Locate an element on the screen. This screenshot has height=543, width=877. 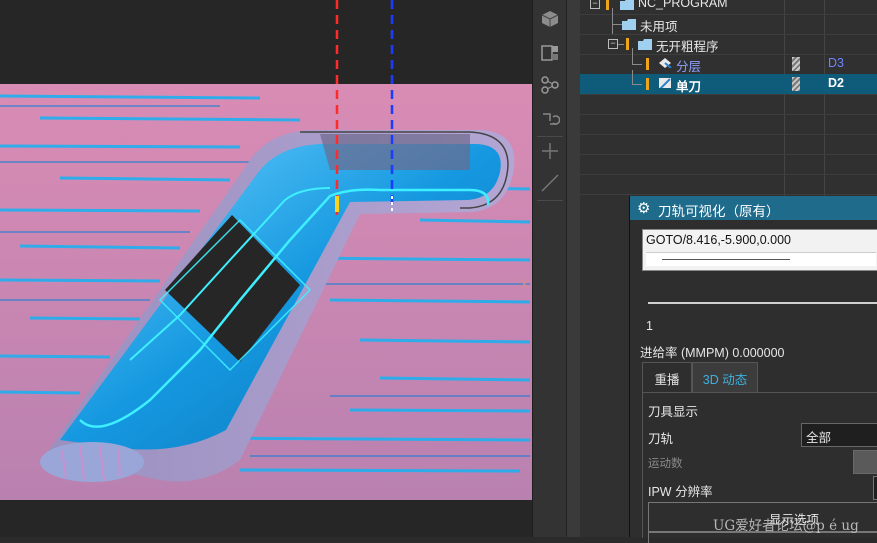
tree-label: 未用项 is located at coordinates (659, 27).